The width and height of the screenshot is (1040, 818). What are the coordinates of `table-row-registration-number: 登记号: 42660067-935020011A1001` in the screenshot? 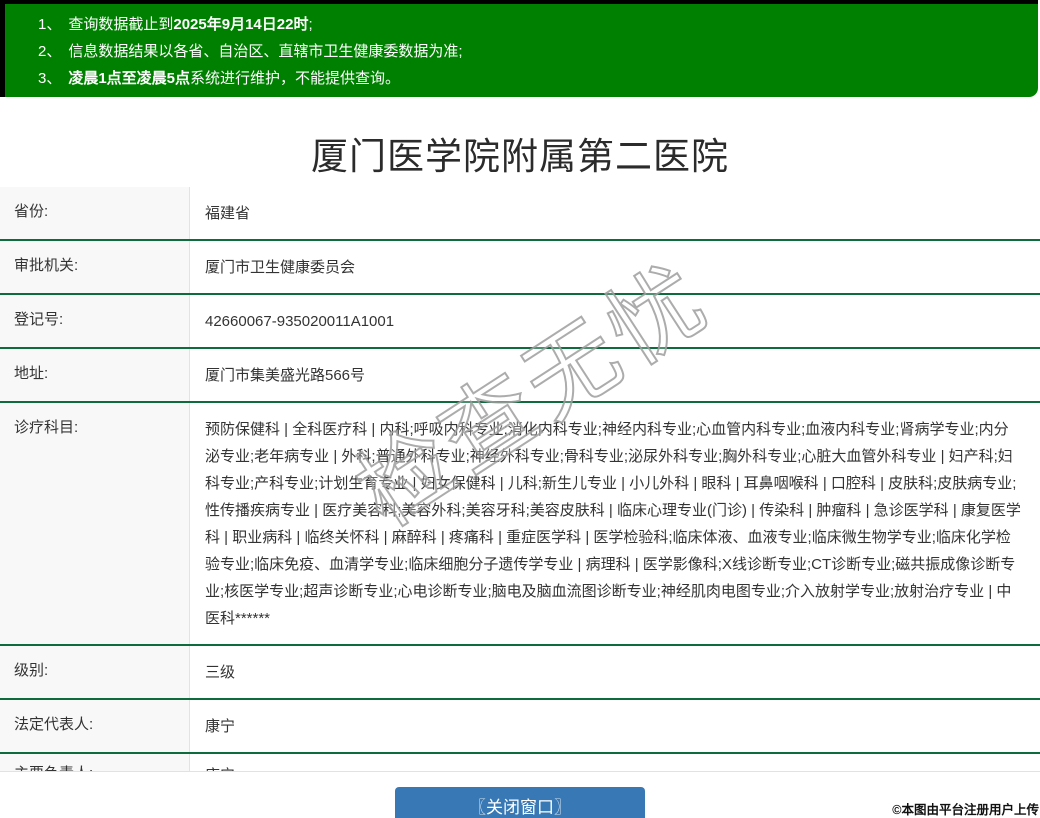 It's located at (520, 322).